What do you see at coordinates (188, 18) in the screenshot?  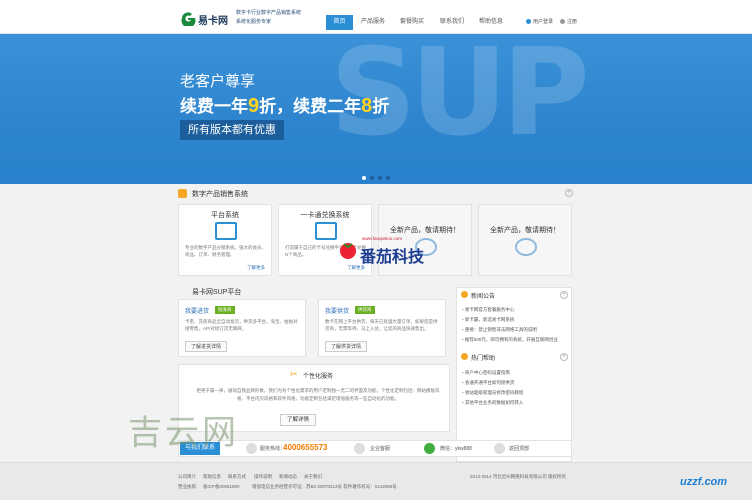 I see `logo-icon` at bounding box center [188, 18].